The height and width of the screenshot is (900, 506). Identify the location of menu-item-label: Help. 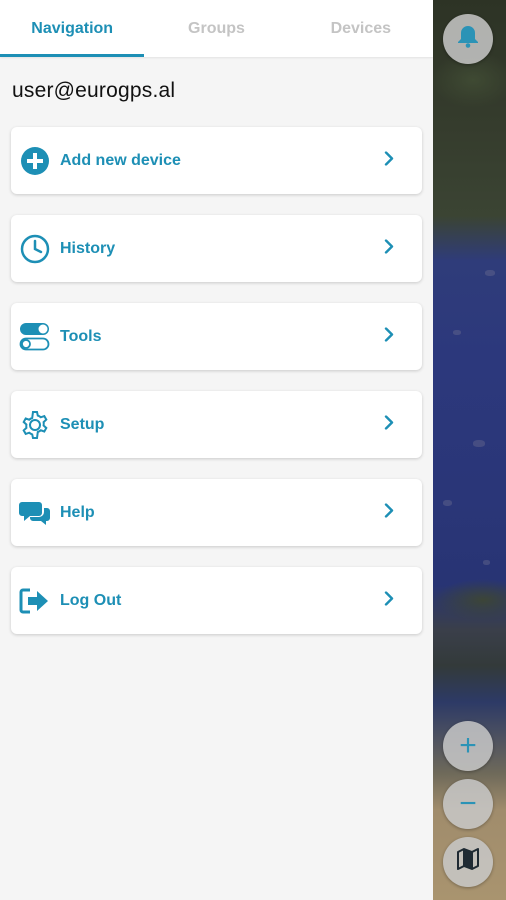
(77, 512).